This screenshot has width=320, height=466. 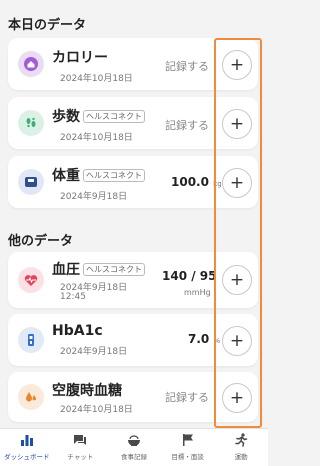 I want to click on tab-exercise: 運動, so click(x=241, y=447).